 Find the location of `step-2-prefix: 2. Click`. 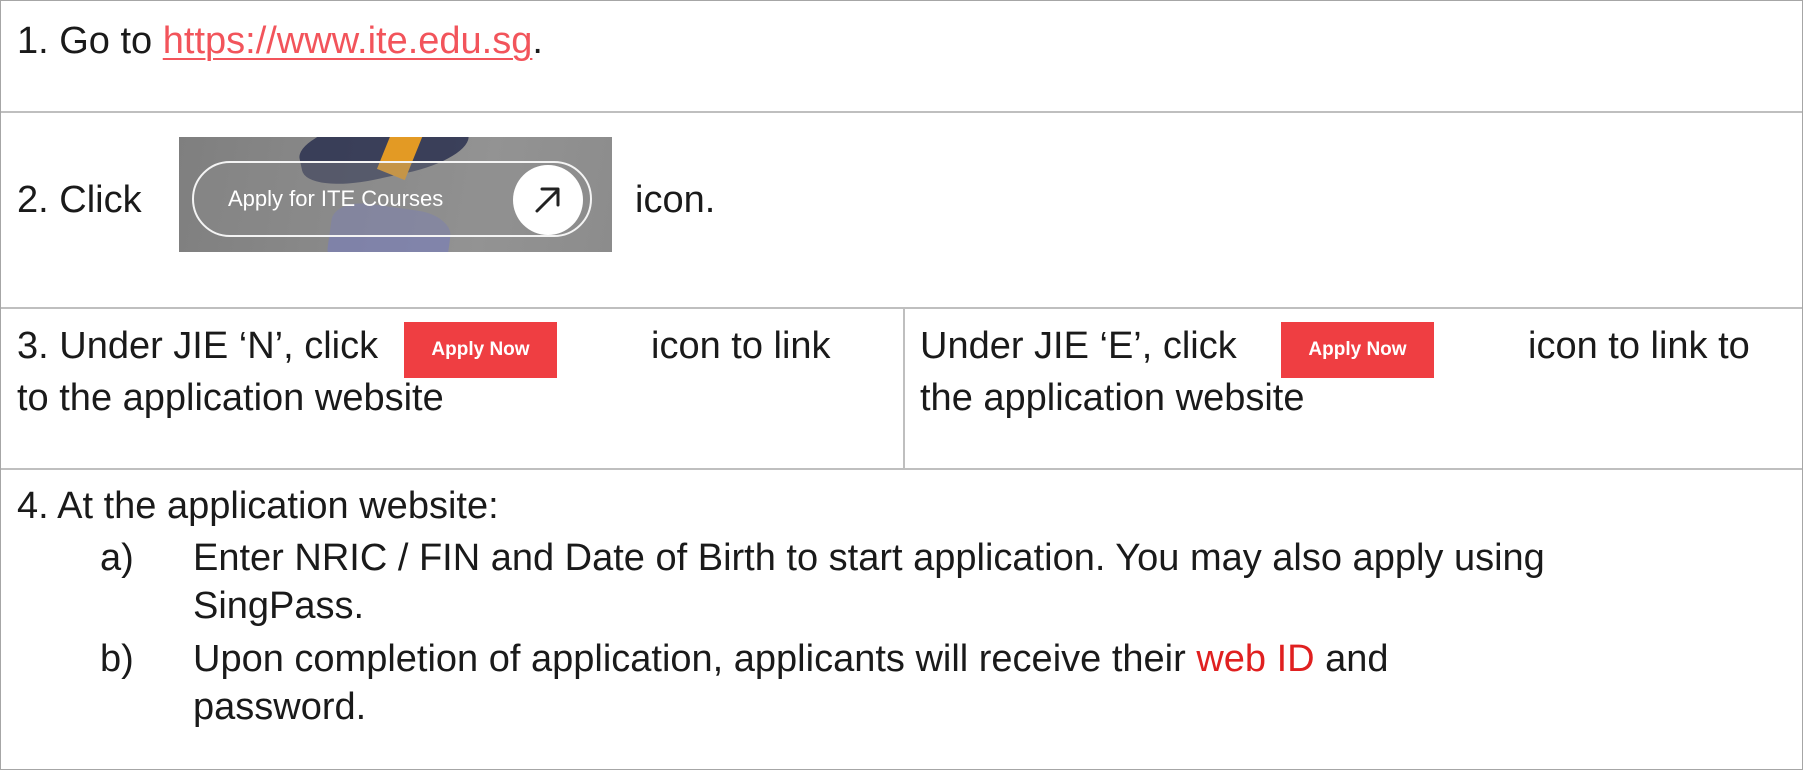

step-2-prefix: 2. Click is located at coordinates (79, 200).